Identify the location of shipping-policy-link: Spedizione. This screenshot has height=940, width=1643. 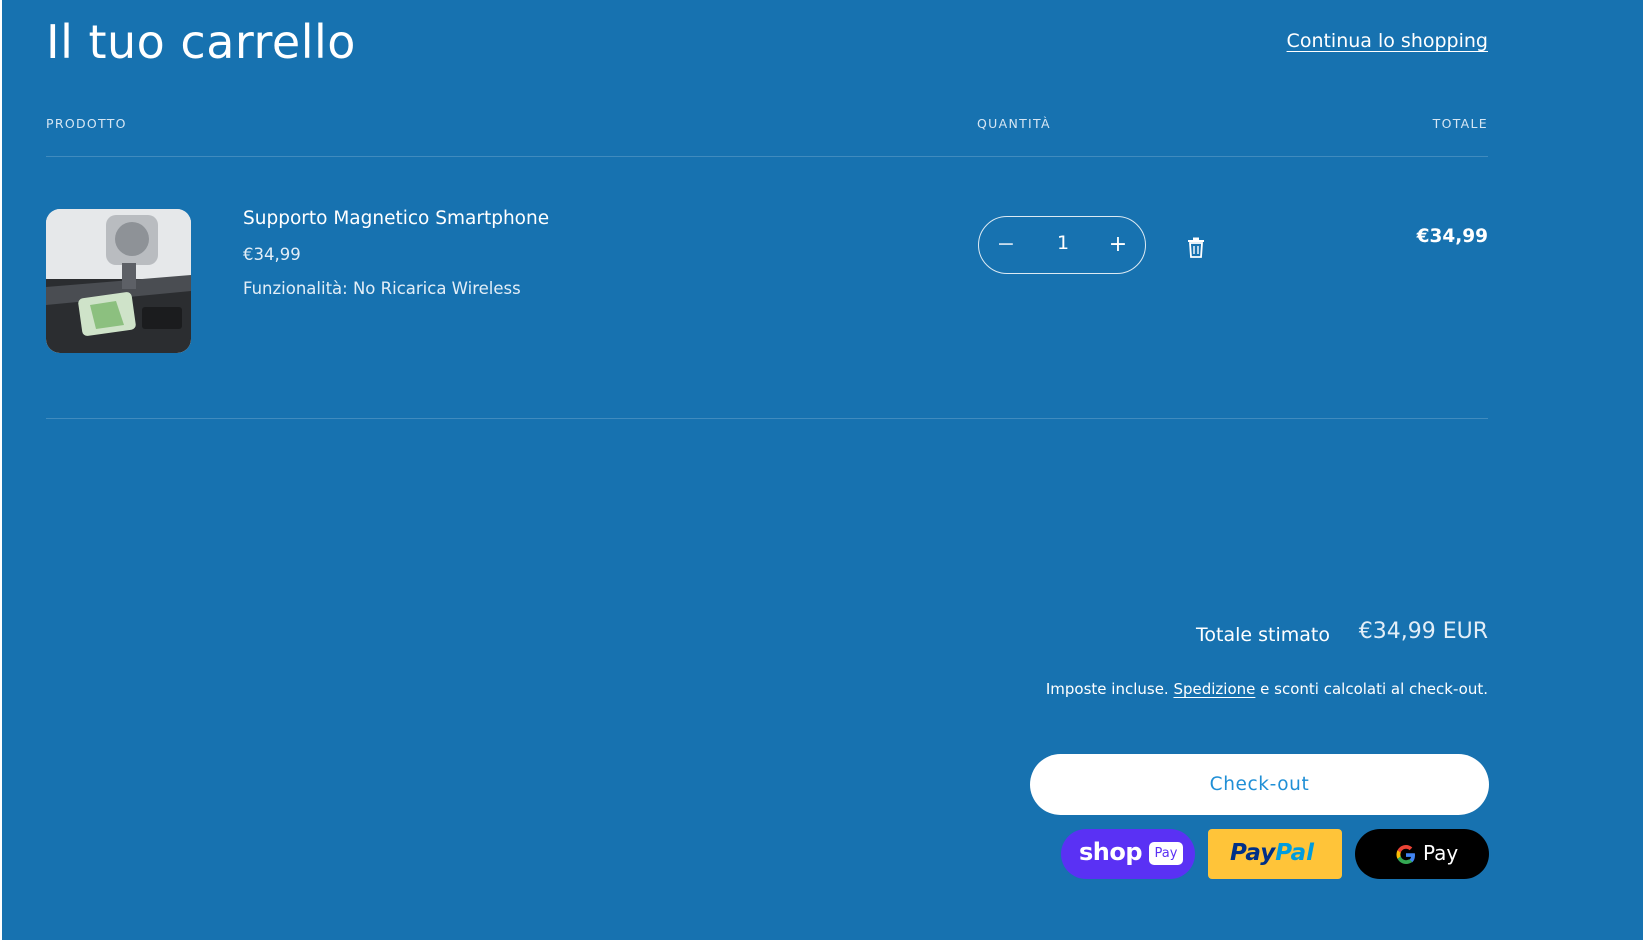
(1214, 689).